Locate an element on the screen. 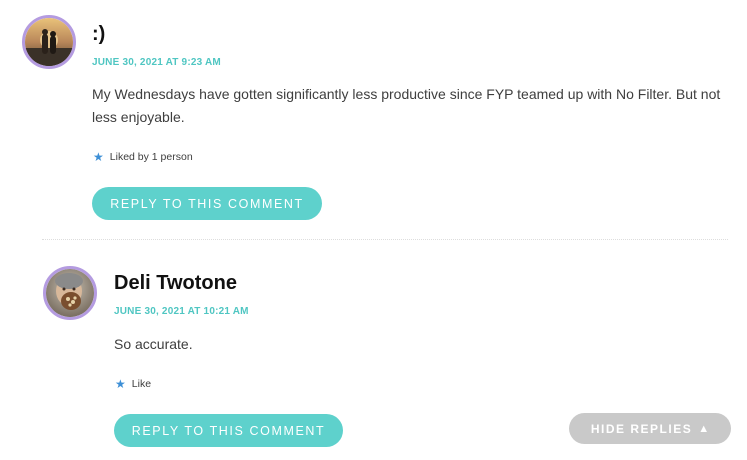 The image size is (747, 460). comment-date-link: JUNE 30, 2021 AT 10:21 AM is located at coordinates (181, 312).